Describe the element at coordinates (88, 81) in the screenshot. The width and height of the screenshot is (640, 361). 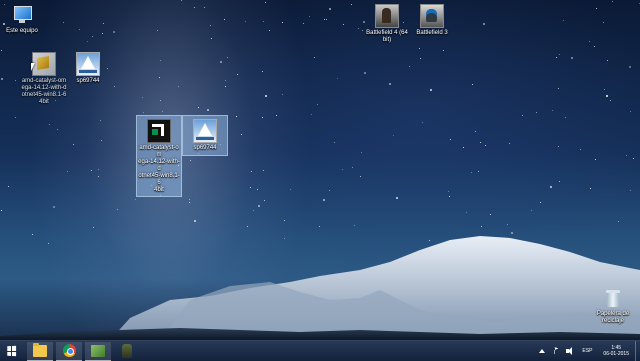
I see `sp69744-label: sp69744` at that location.